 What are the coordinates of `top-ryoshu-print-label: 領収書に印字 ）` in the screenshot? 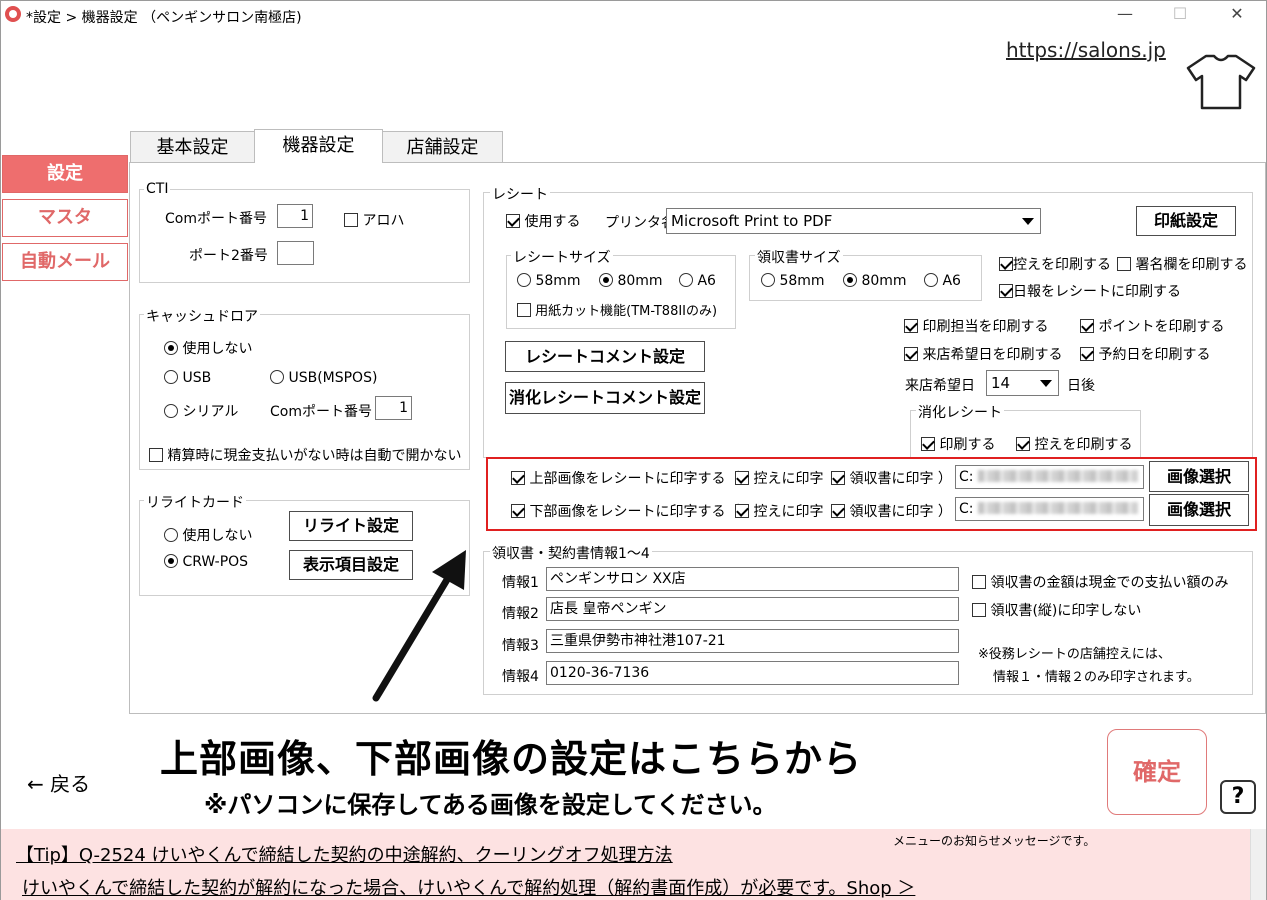 It's located at (900, 479).